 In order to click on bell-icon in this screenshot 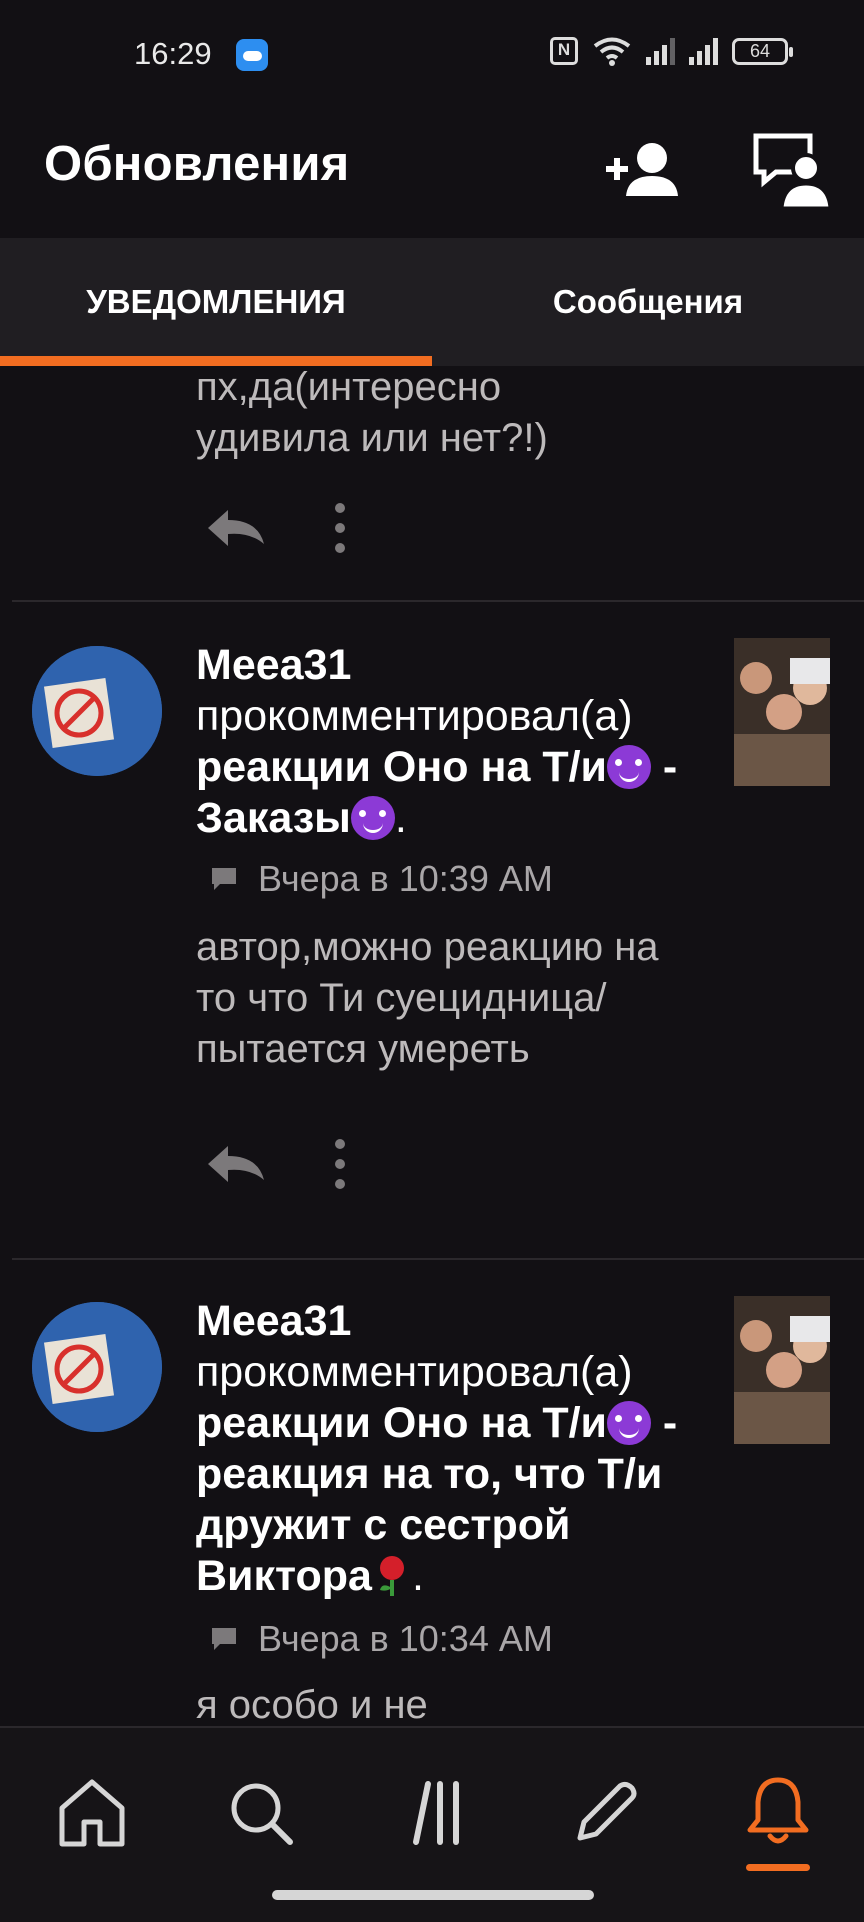, I will do `click(778, 1812)`.